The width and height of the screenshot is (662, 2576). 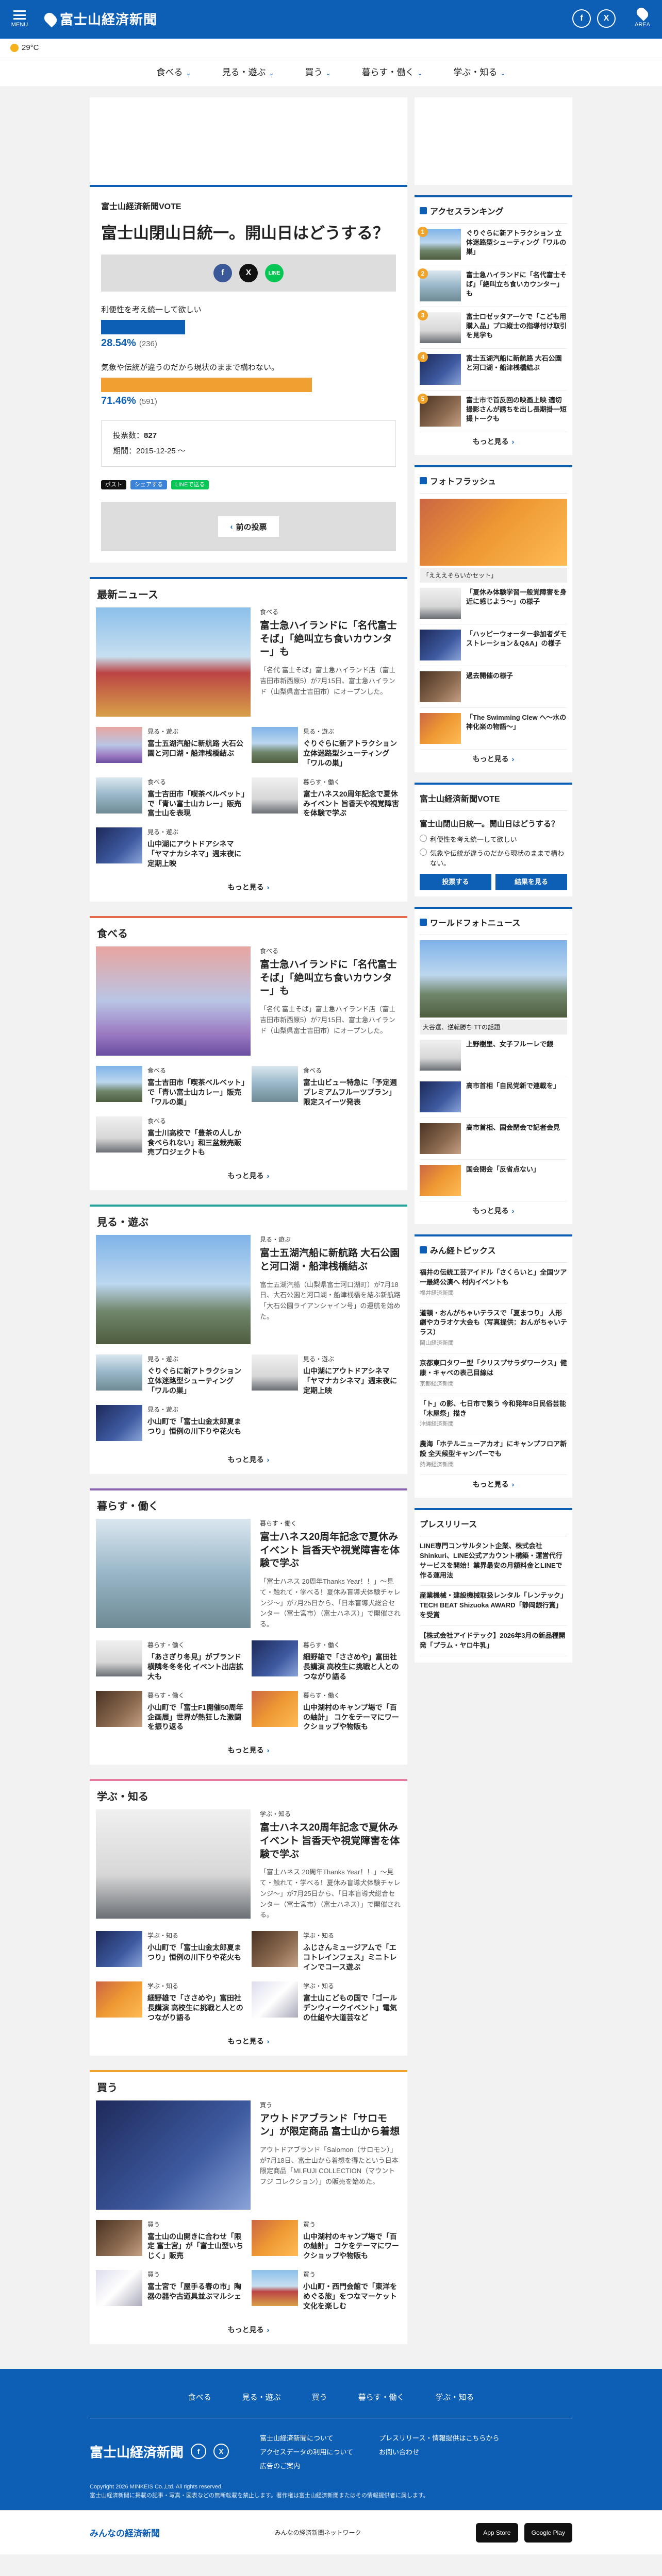 What do you see at coordinates (125, 2532) in the screenshot?
I see `network-logo: みんなの経済新聞` at bounding box center [125, 2532].